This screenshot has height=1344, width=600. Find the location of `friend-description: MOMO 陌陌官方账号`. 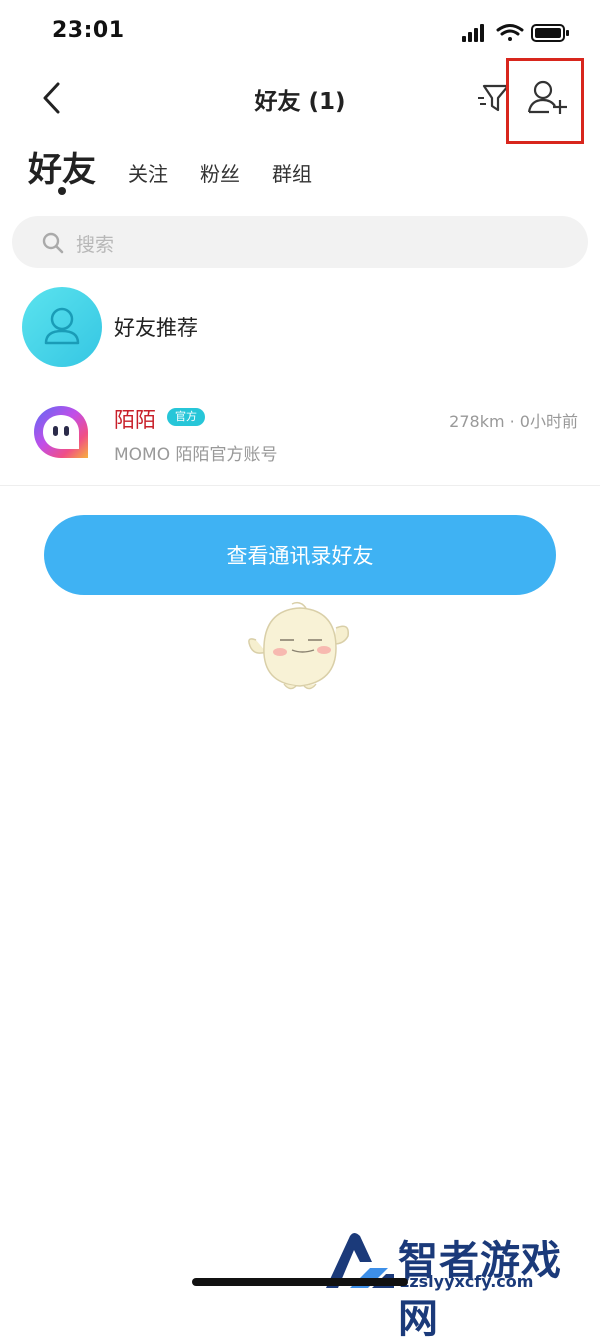

friend-description: MOMO 陌陌官方账号 is located at coordinates (196, 455).